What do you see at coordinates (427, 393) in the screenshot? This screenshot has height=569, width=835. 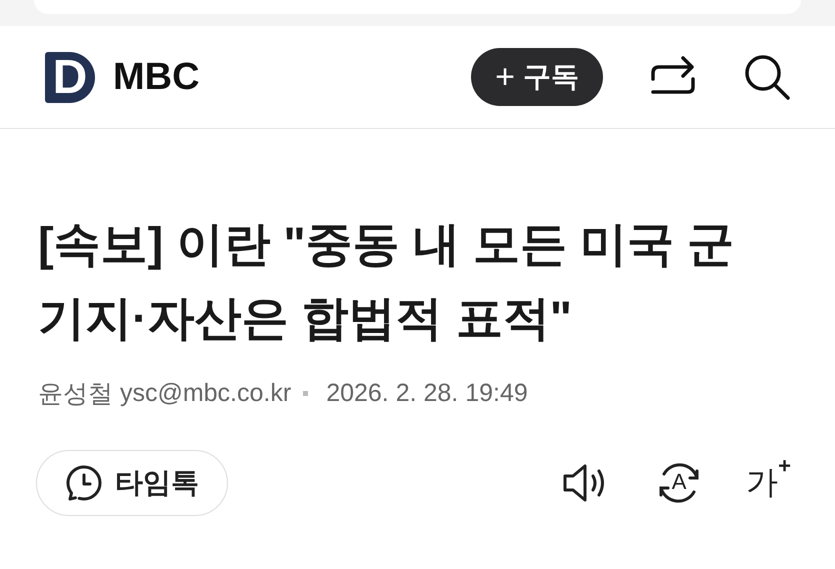 I see `publish-date: 2026. 2. 28. 19:49` at bounding box center [427, 393].